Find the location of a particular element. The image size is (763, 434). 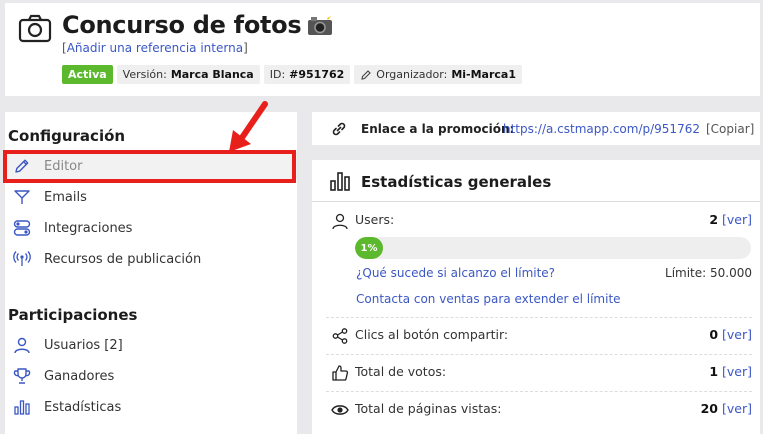

limit-question-link: ¿Qué sucede si alcanzo el límite? is located at coordinates (455, 273).